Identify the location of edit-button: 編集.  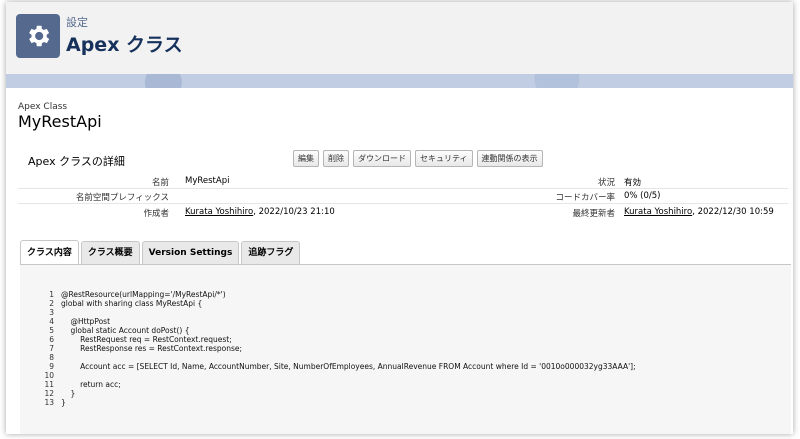
(306, 158).